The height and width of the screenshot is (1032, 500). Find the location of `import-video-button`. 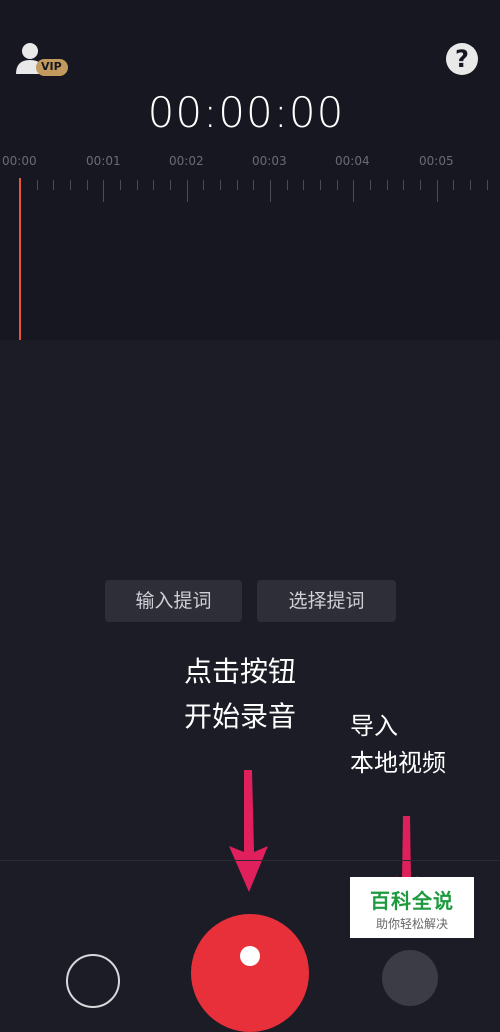

import-video-button is located at coordinates (410, 978).